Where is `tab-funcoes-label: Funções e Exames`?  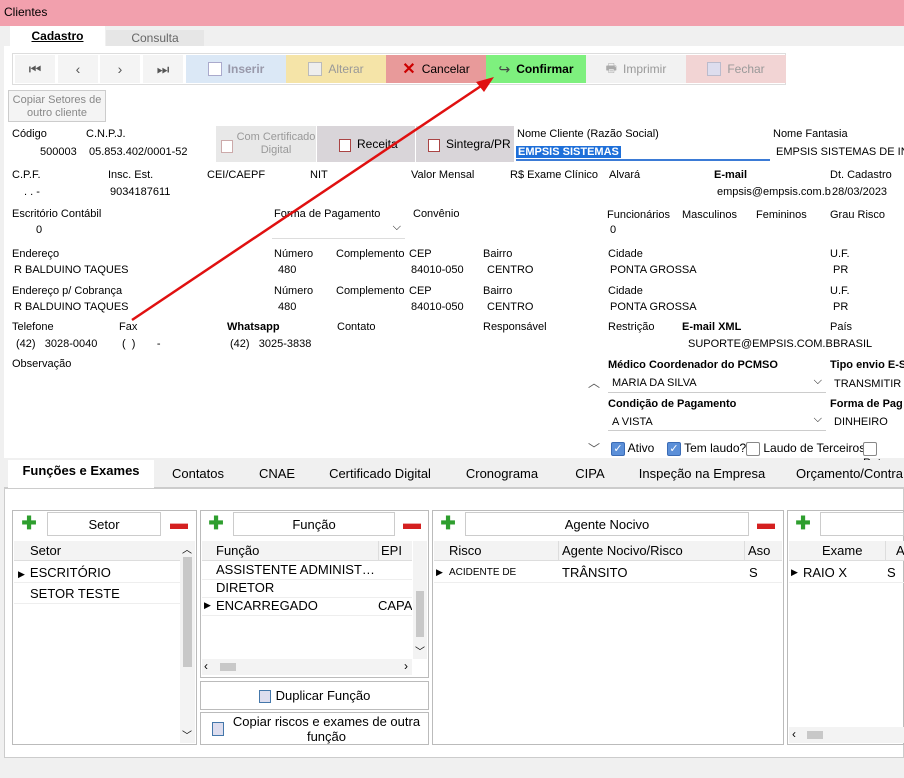 tab-funcoes-label: Funções e Exames is located at coordinates (81, 470).